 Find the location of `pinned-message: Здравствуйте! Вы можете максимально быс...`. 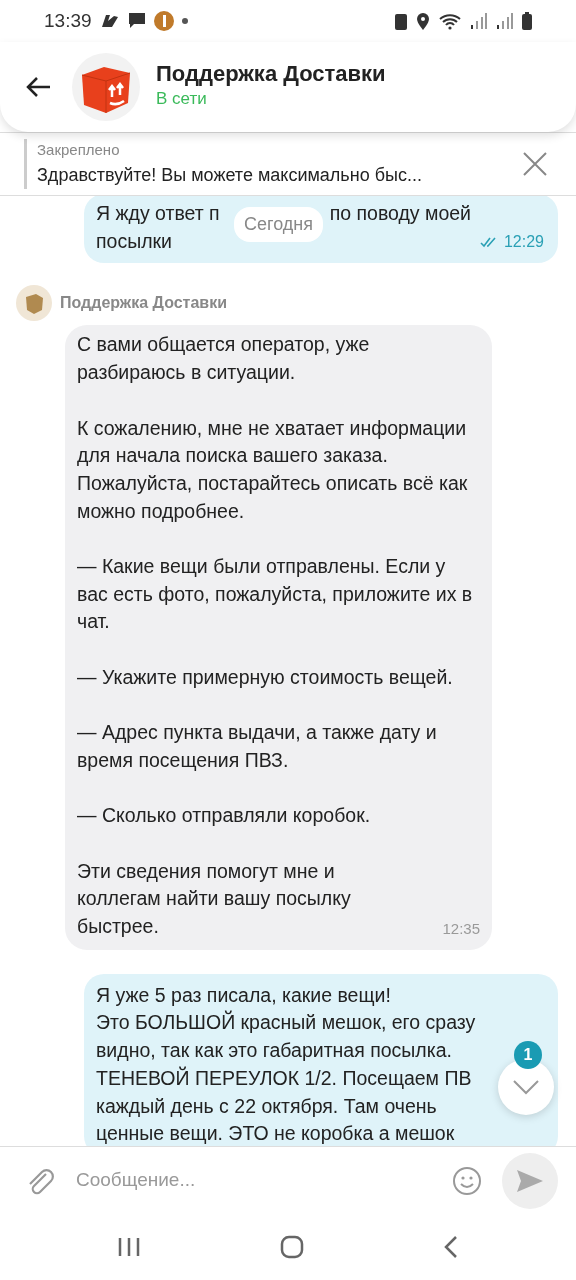

pinned-message: Здравствуйте! Вы можете максимально быс... is located at coordinates (229, 175).